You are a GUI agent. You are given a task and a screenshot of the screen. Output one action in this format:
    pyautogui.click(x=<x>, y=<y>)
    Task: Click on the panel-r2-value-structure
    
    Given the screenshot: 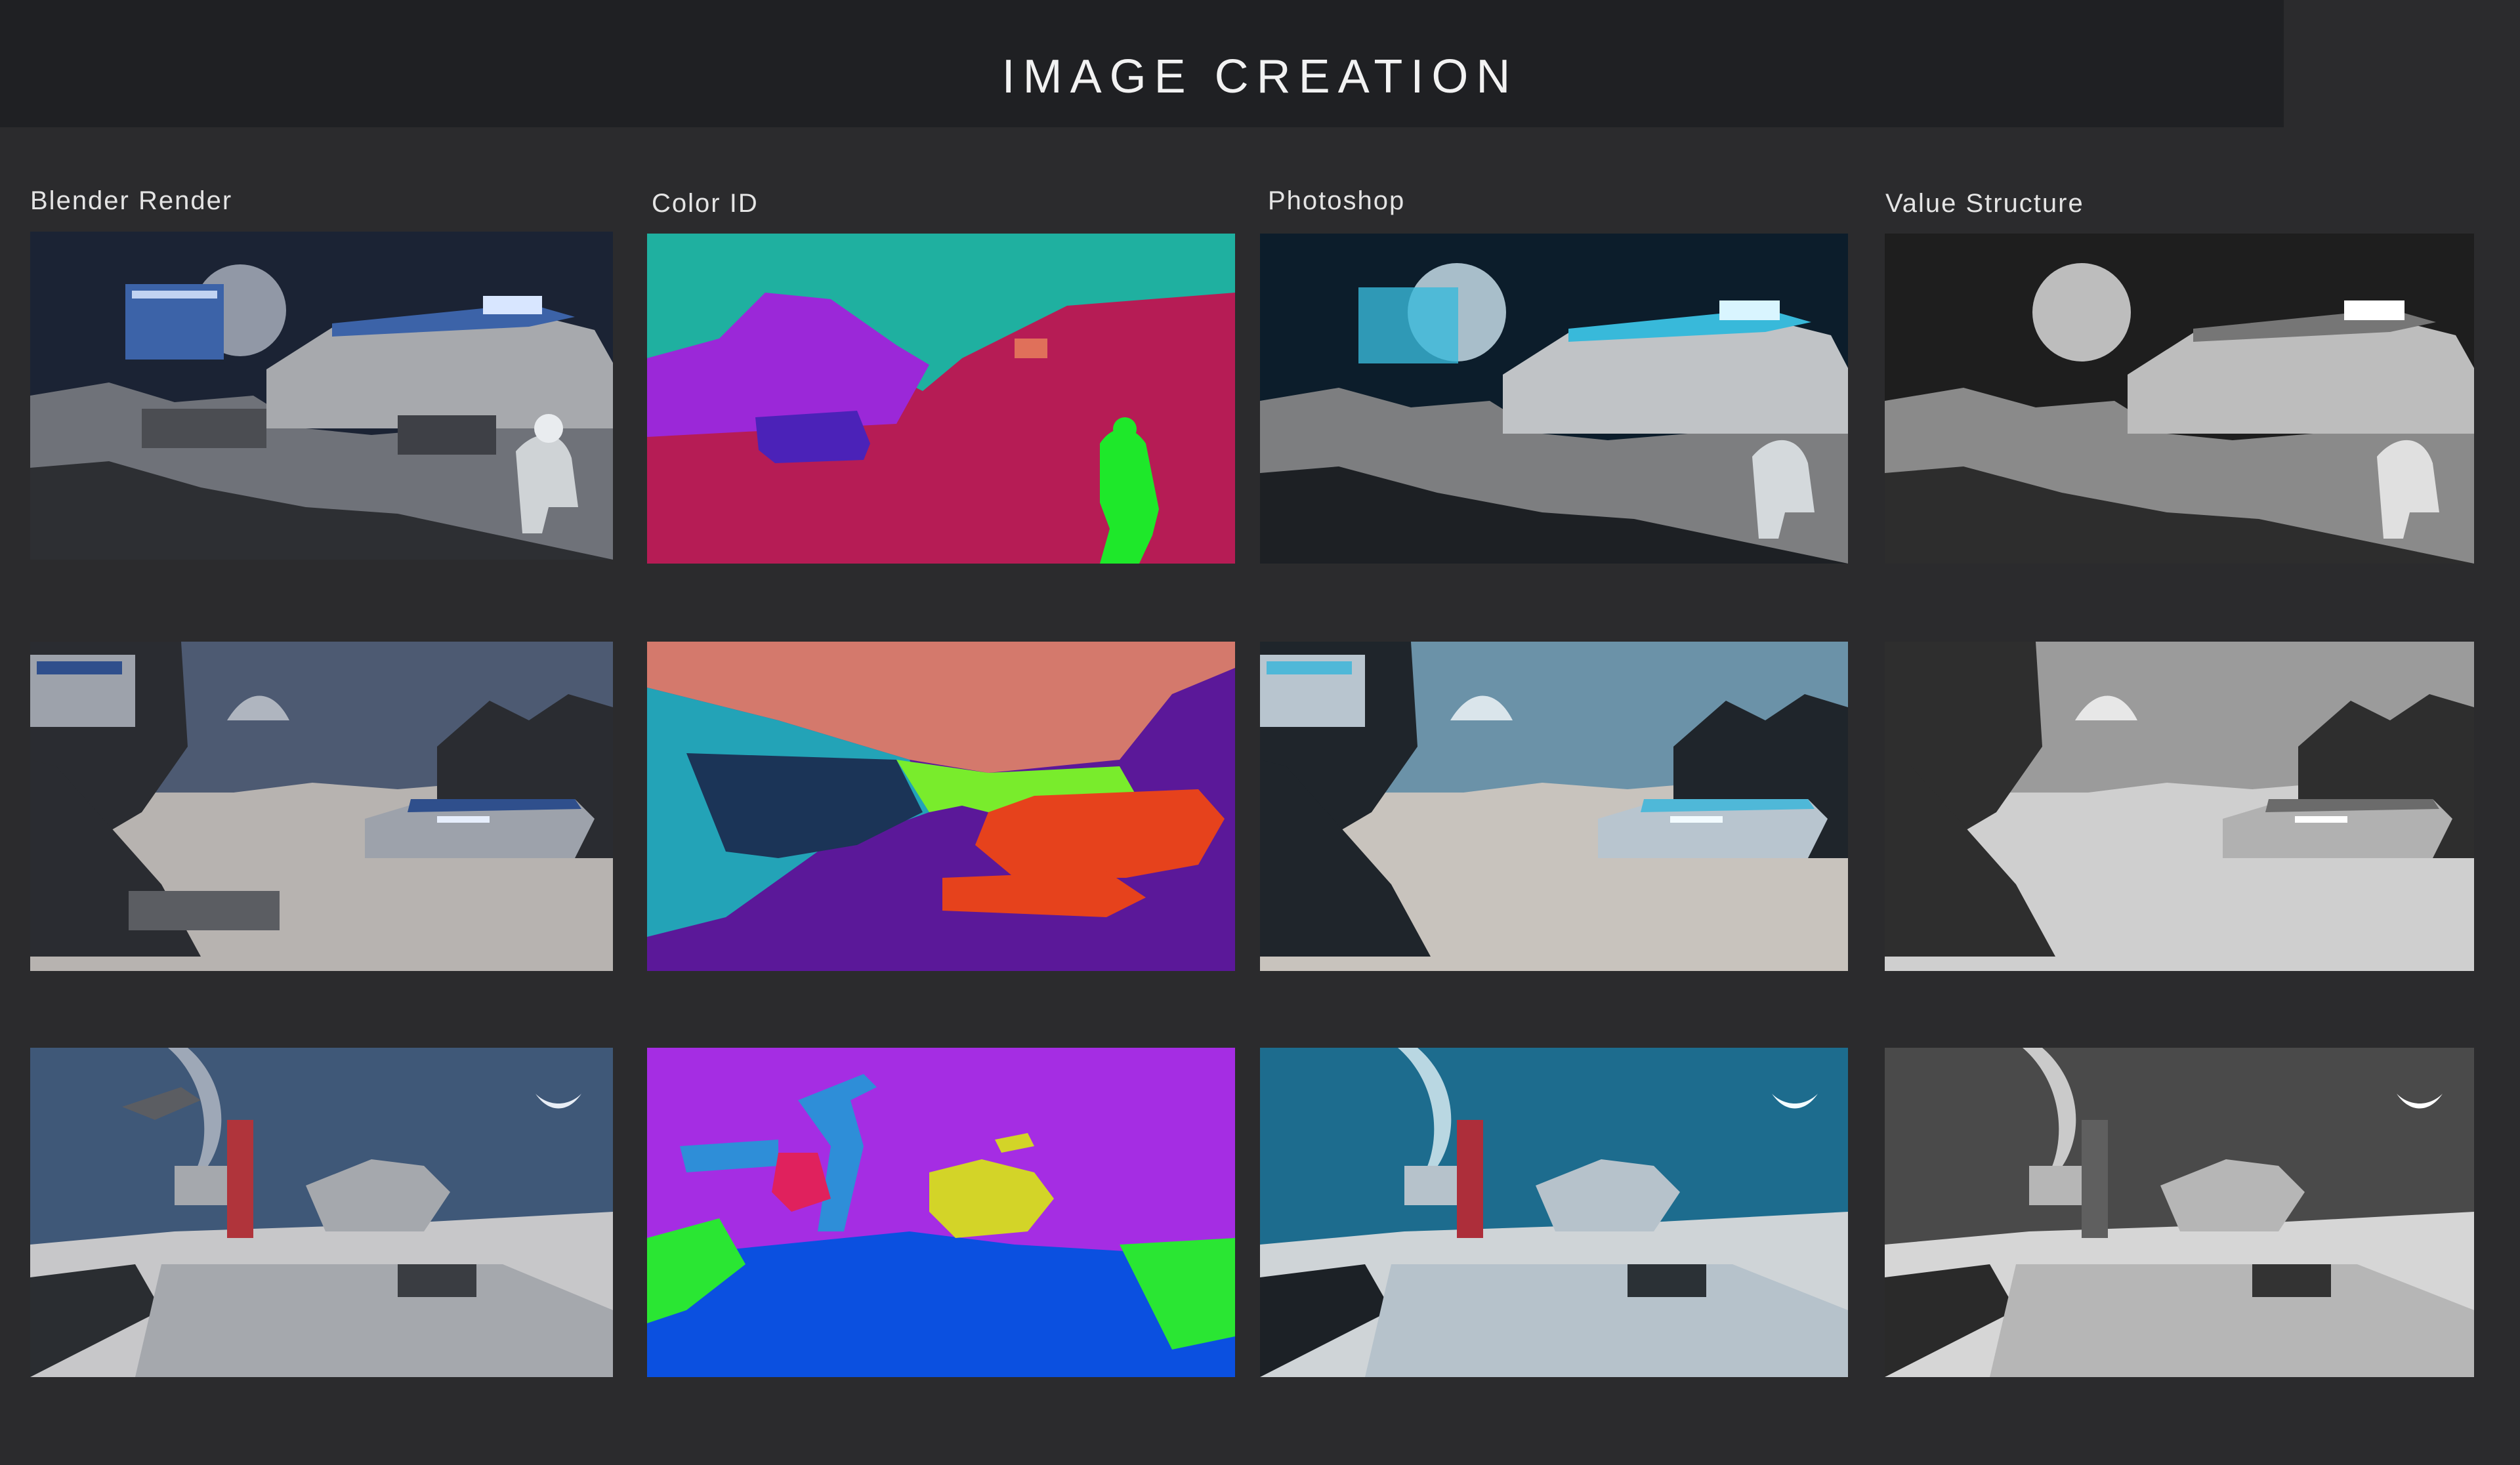 What is the action you would take?
    pyautogui.click(x=2179, y=806)
    